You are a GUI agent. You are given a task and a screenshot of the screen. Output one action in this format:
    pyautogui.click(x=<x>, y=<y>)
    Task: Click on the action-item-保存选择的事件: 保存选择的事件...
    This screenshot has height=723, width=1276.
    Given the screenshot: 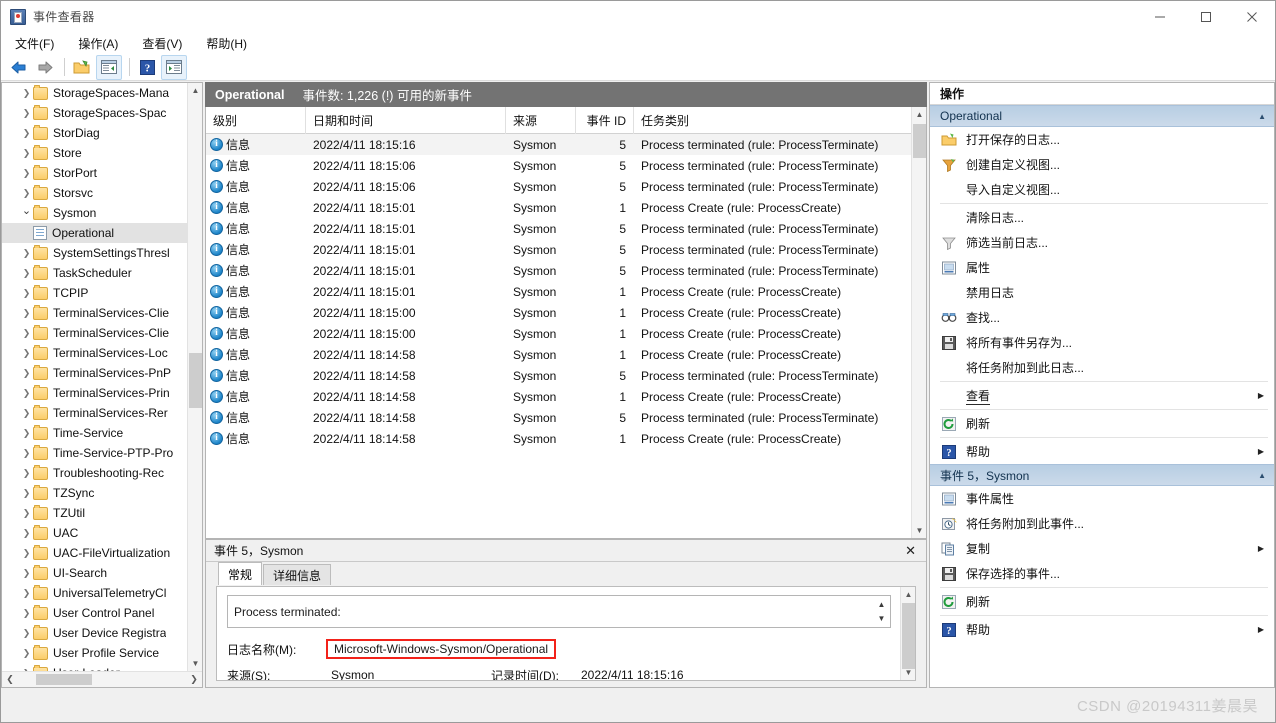 What is the action you would take?
    pyautogui.click(x=1102, y=573)
    